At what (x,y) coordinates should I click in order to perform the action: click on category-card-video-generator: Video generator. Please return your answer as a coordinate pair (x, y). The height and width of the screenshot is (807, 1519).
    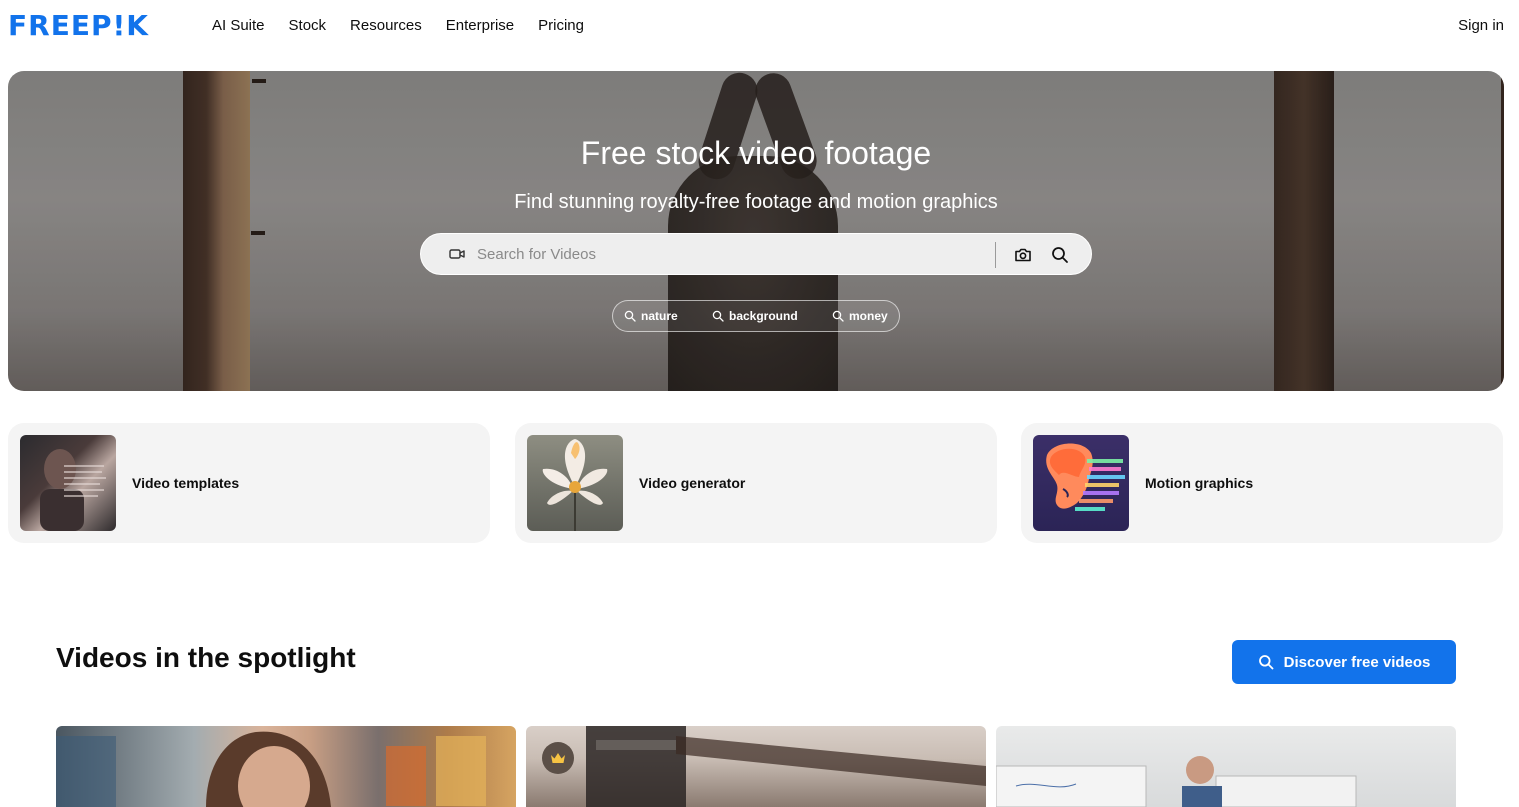
    Looking at the image, I should click on (756, 483).